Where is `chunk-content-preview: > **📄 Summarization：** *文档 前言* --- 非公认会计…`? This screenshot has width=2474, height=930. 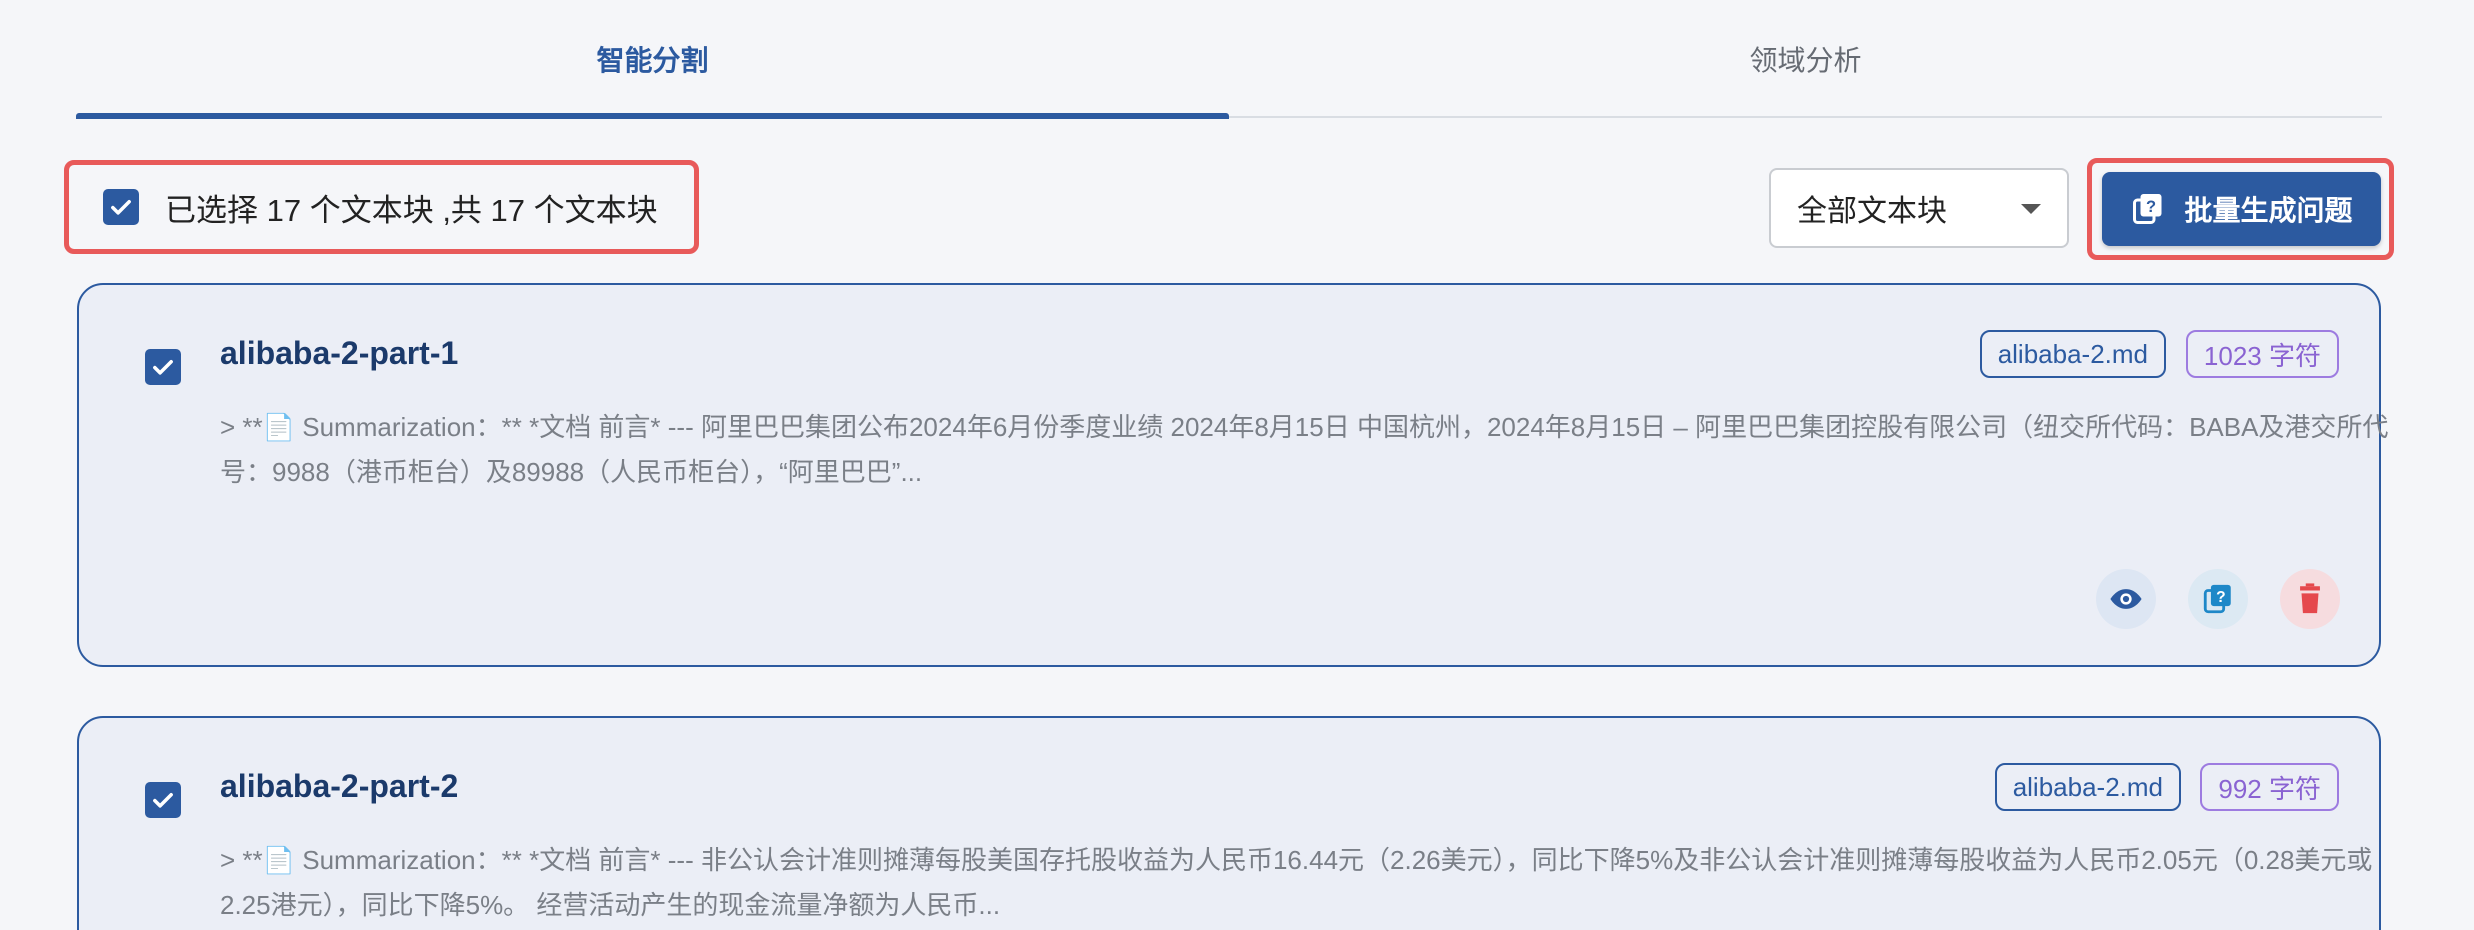
chunk-content-preview: > **📄 Summarization：** *文档 前言* --- 非公认会计… is located at coordinates (1296, 882).